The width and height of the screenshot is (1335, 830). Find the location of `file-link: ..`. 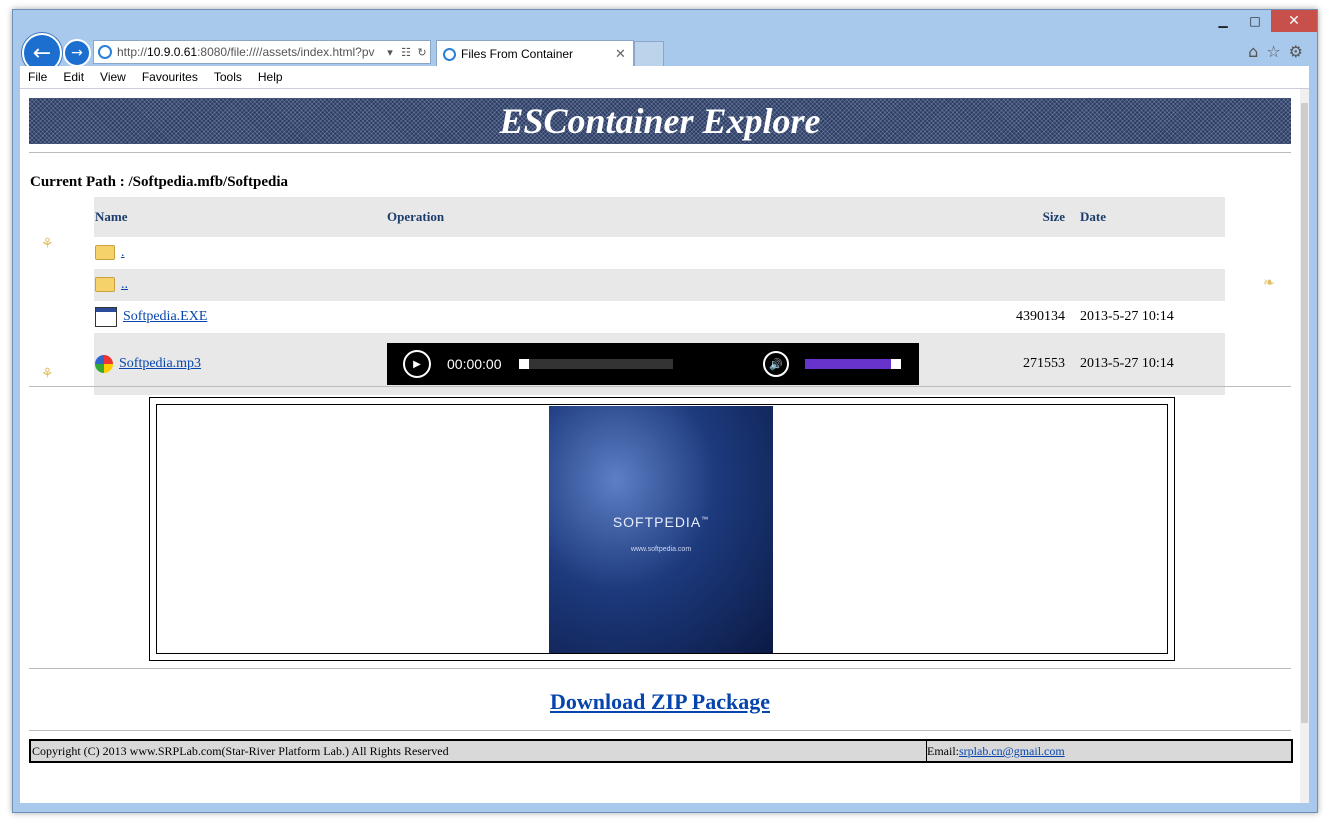

file-link: .. is located at coordinates (124, 284).